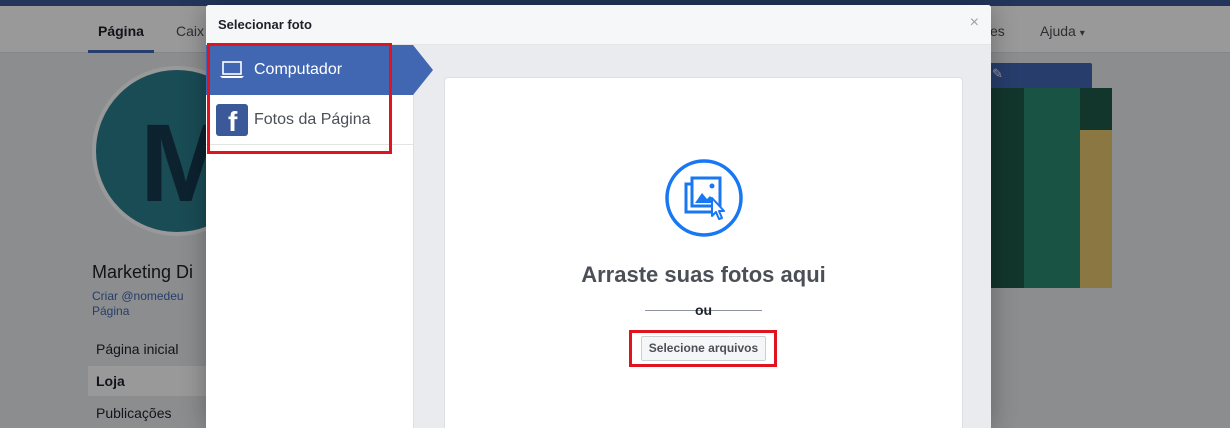  I want to click on dialog-title: Selecionar foto, so click(265, 24).